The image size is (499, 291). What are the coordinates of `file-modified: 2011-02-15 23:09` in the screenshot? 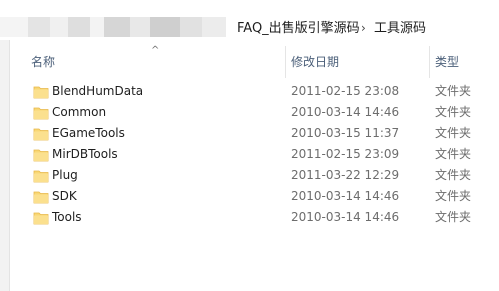 It's located at (345, 154).